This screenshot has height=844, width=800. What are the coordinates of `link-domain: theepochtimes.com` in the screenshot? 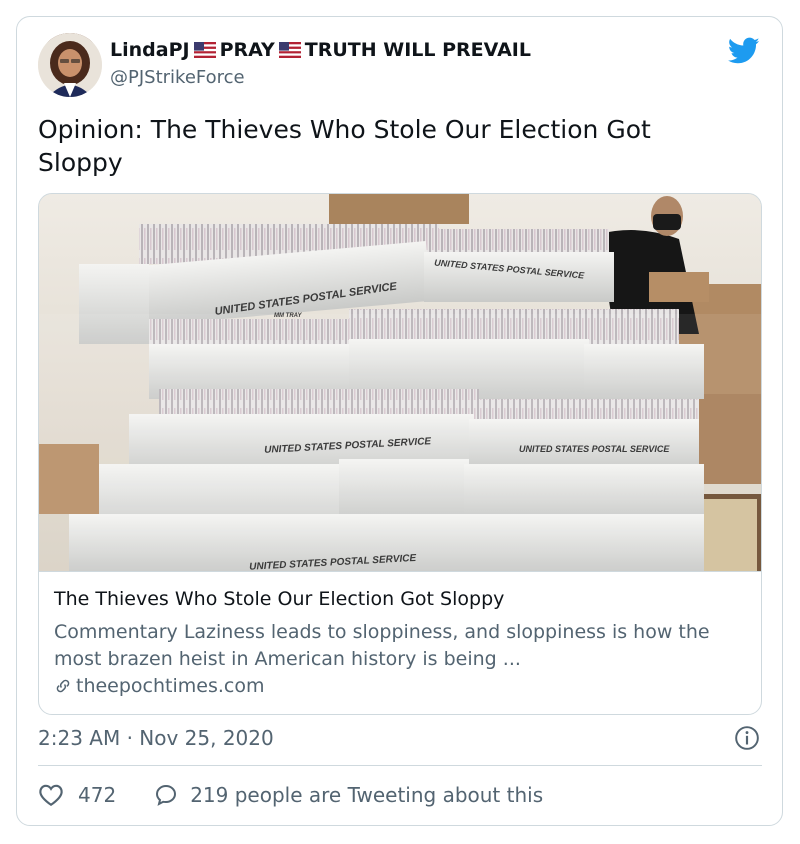 It's located at (159, 686).